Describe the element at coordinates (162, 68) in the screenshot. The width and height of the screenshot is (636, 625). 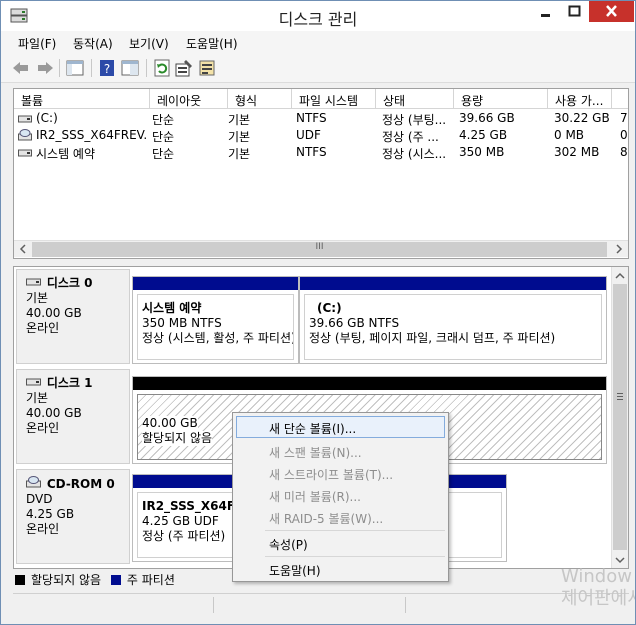
I see `refresh-icon` at that location.